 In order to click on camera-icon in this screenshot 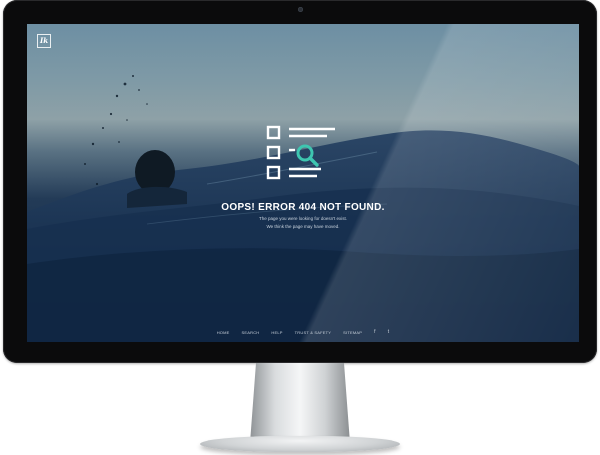, I will do `click(300, 9)`.